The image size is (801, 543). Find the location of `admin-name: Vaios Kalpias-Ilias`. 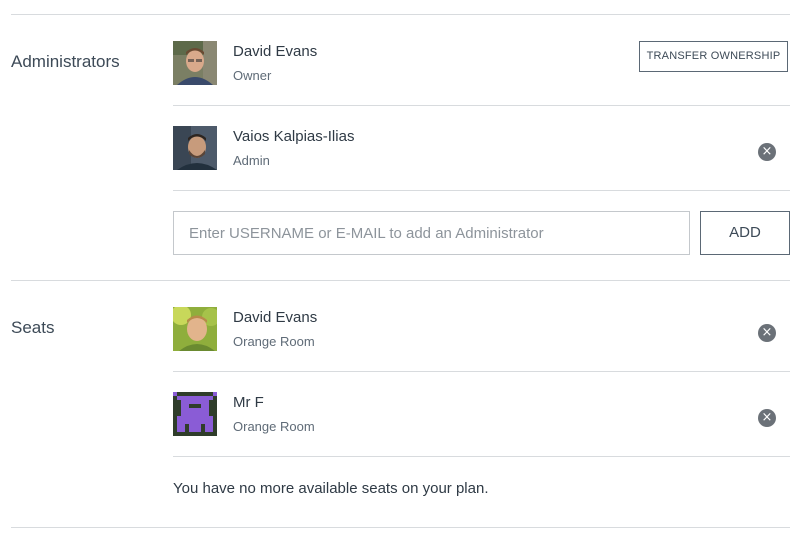

admin-name: Vaios Kalpias-Ilias is located at coordinates (294, 136).